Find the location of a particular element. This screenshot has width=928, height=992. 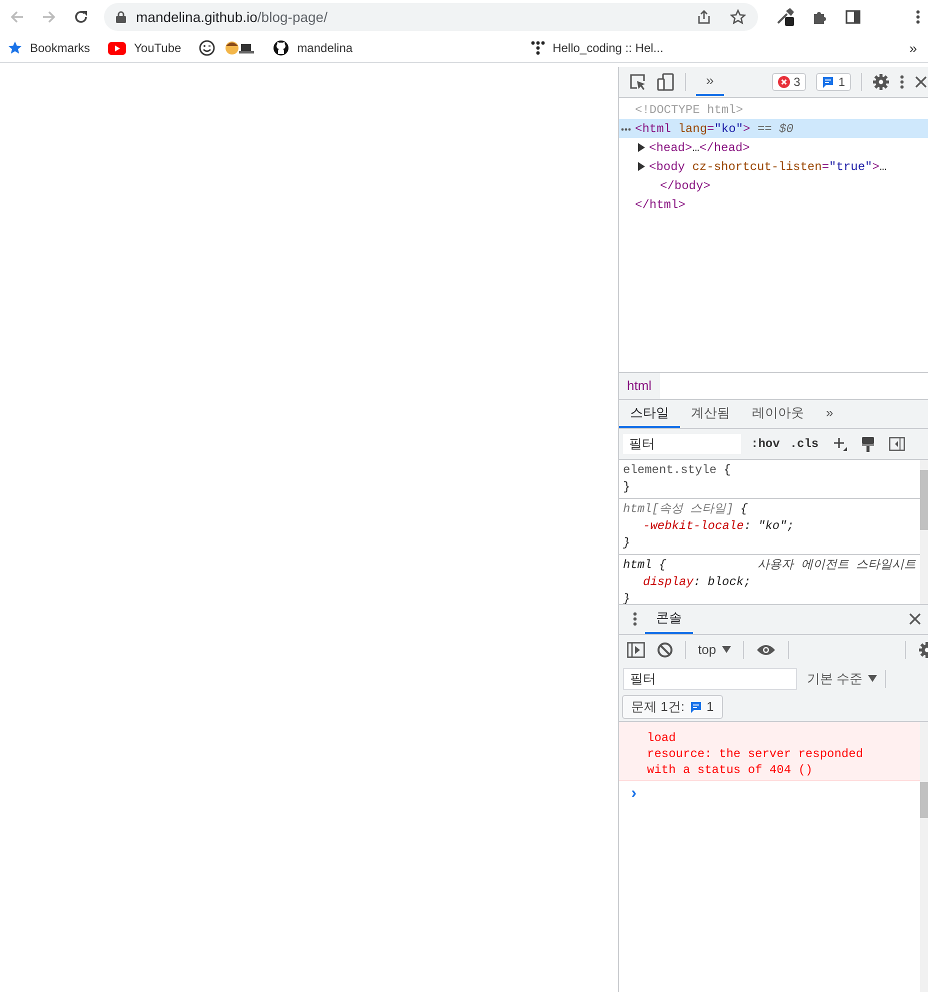

dom-node: <html lang="ko"> == $0 is located at coordinates (773, 128).